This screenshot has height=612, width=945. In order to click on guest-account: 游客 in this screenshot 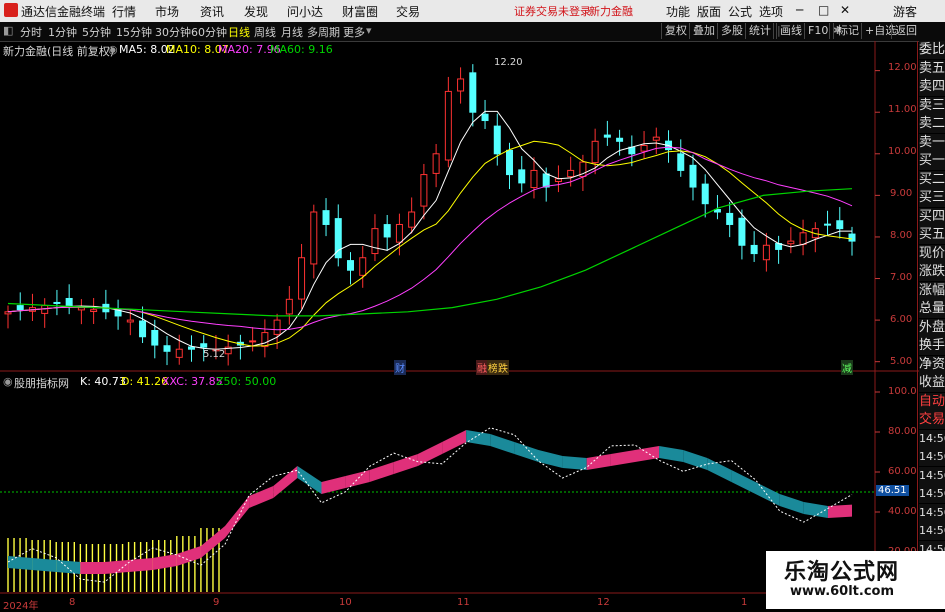, I will do `click(905, 11)`.